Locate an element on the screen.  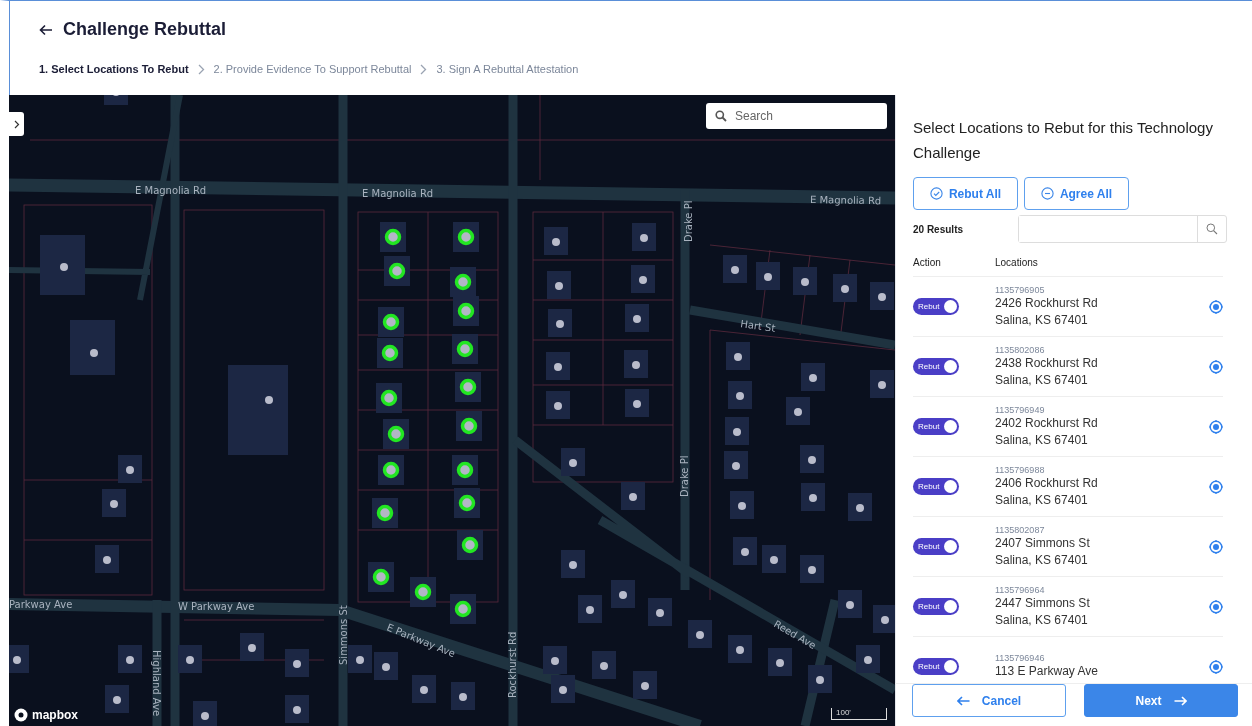
location-street: 2426 Rockhurst Rd is located at coordinates (1047, 303).